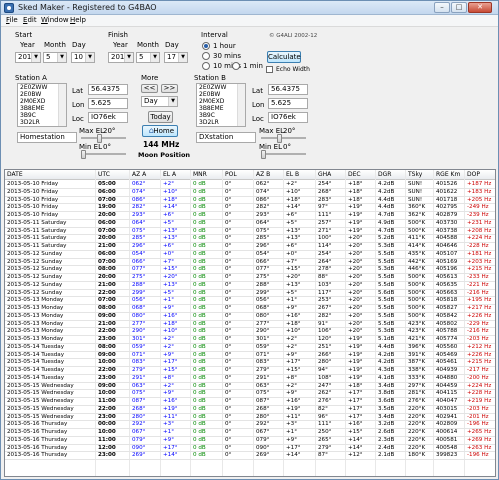 The height and width of the screenshot is (480, 499). I want to click on station-b-loc-field: IO76ek, so click(288, 117).